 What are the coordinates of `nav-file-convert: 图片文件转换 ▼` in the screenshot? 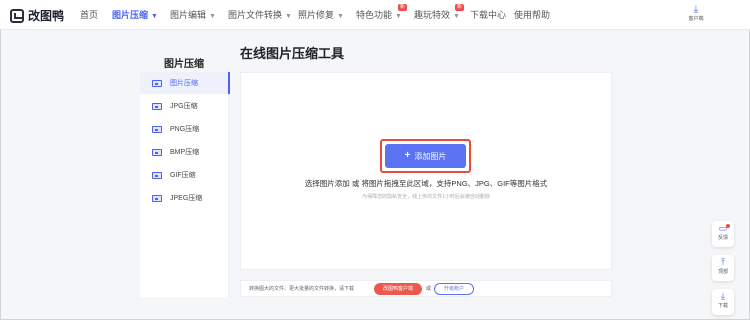 It's located at (260, 15).